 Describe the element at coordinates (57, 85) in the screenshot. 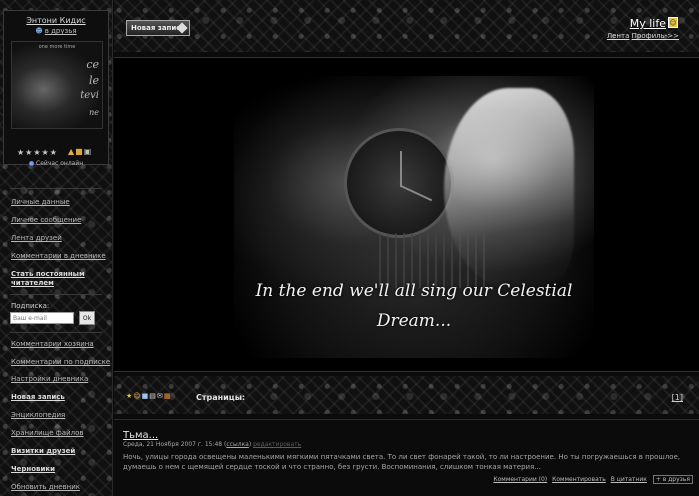

I see `avatar: one more time ce le tevi ne` at that location.